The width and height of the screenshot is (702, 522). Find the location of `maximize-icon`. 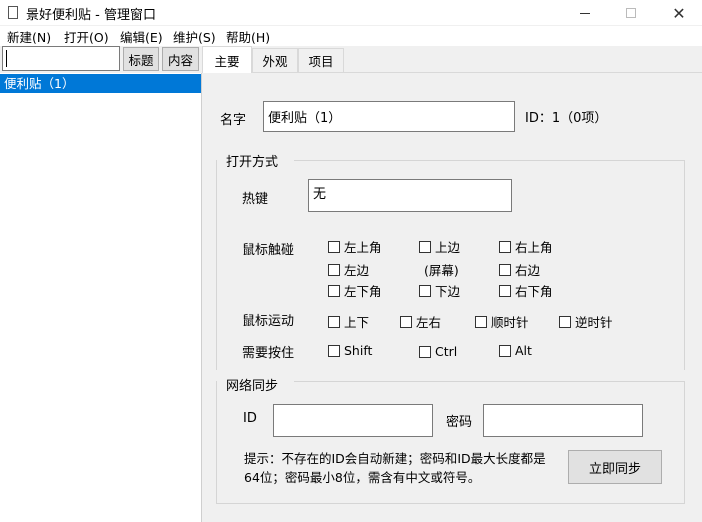

maximize-icon is located at coordinates (631, 13).